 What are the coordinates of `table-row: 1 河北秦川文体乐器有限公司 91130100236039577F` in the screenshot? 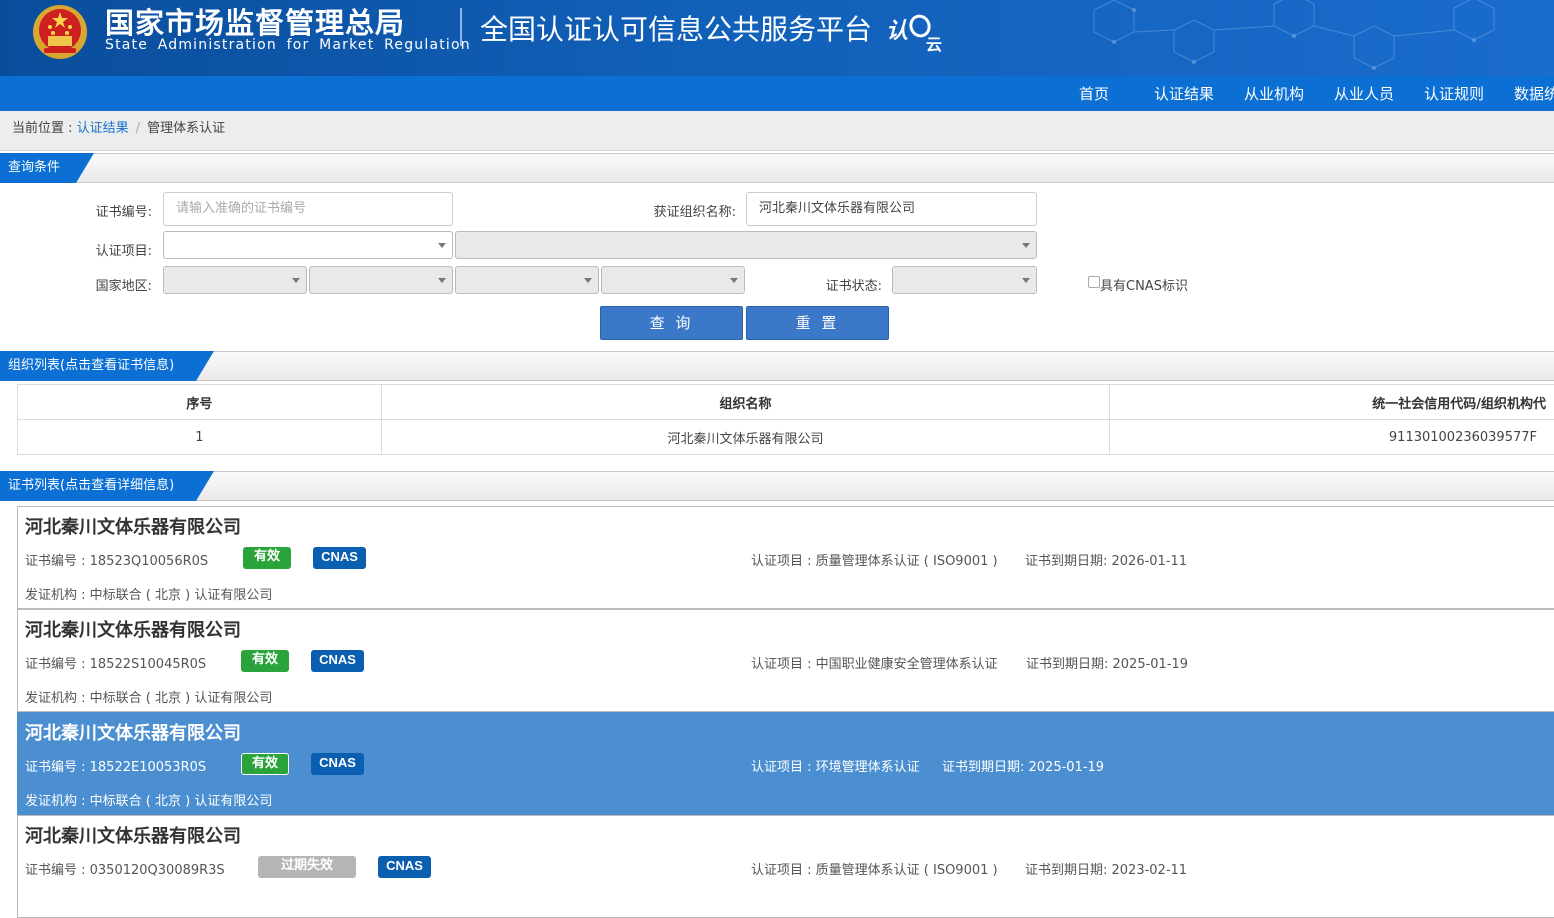 It's located at (786, 437).